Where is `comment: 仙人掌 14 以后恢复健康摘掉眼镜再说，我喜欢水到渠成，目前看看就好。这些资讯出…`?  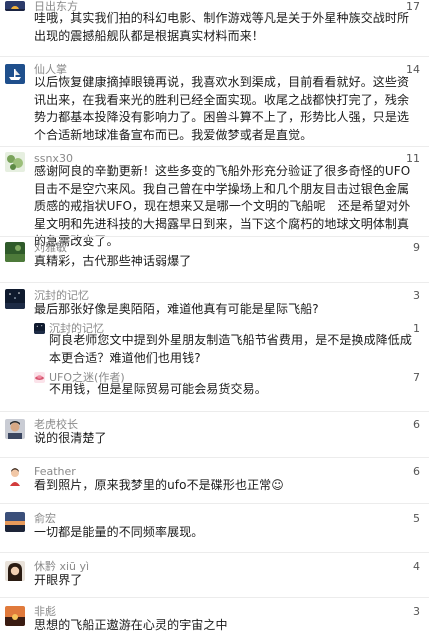 comment: 仙人掌 14 以后恢复健康摘掉眼镜再说，我喜欢水到渠成，目前看看就好。这些资讯出… is located at coordinates (214, 99).